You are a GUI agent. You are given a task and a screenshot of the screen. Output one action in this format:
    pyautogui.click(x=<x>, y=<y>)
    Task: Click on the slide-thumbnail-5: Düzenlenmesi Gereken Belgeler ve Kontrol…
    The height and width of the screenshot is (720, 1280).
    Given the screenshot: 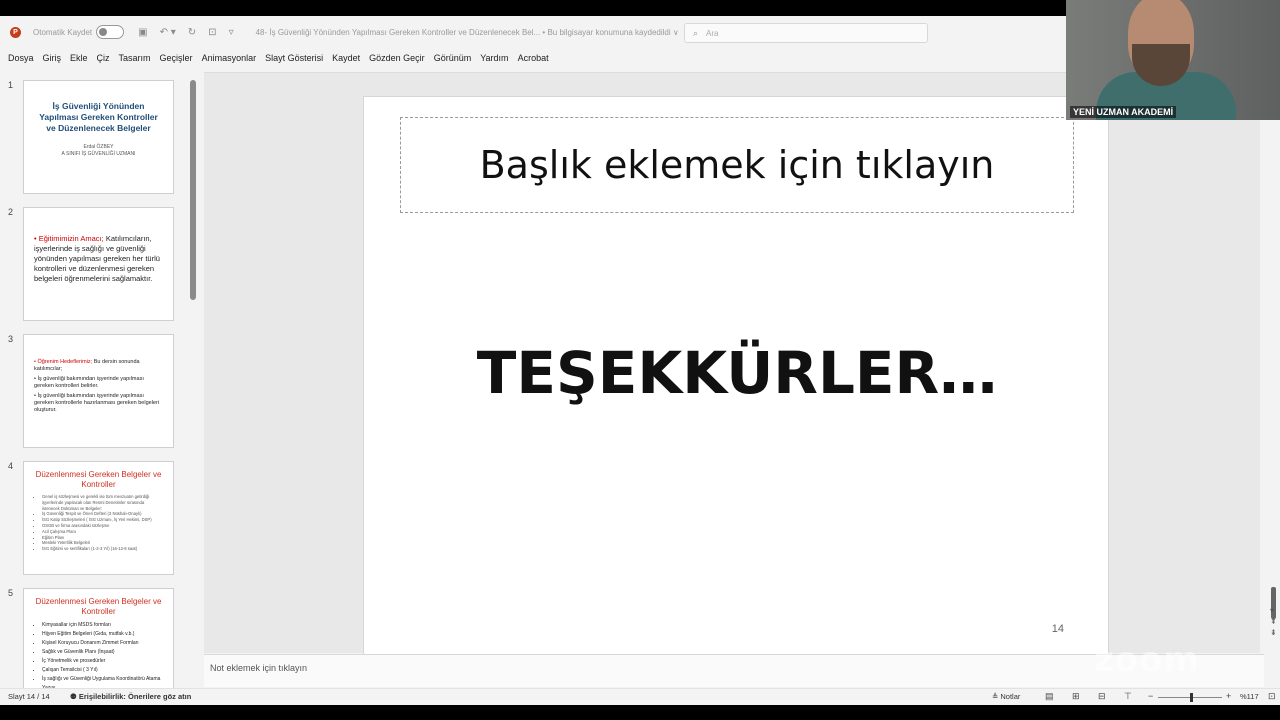 What is the action you would take?
    pyautogui.click(x=98, y=638)
    